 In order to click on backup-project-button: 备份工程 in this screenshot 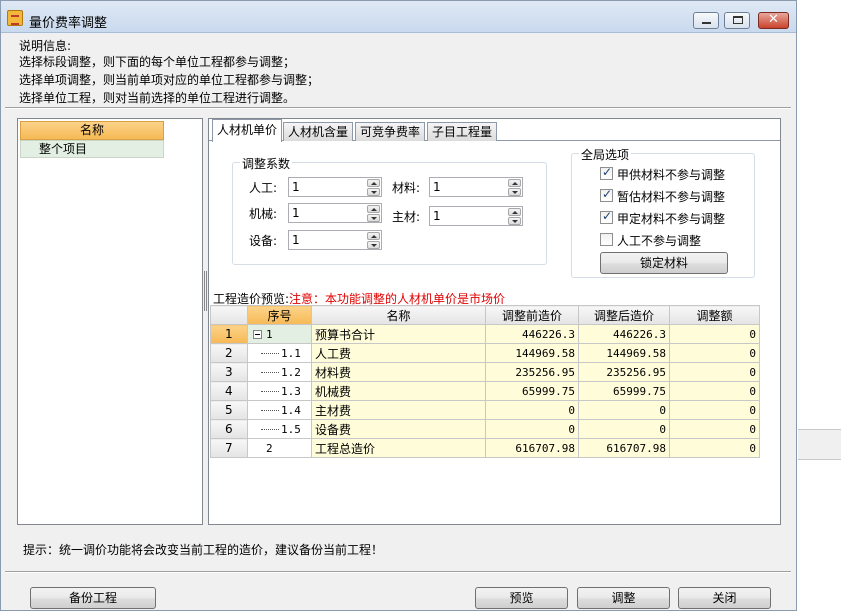, I will do `click(93, 598)`.